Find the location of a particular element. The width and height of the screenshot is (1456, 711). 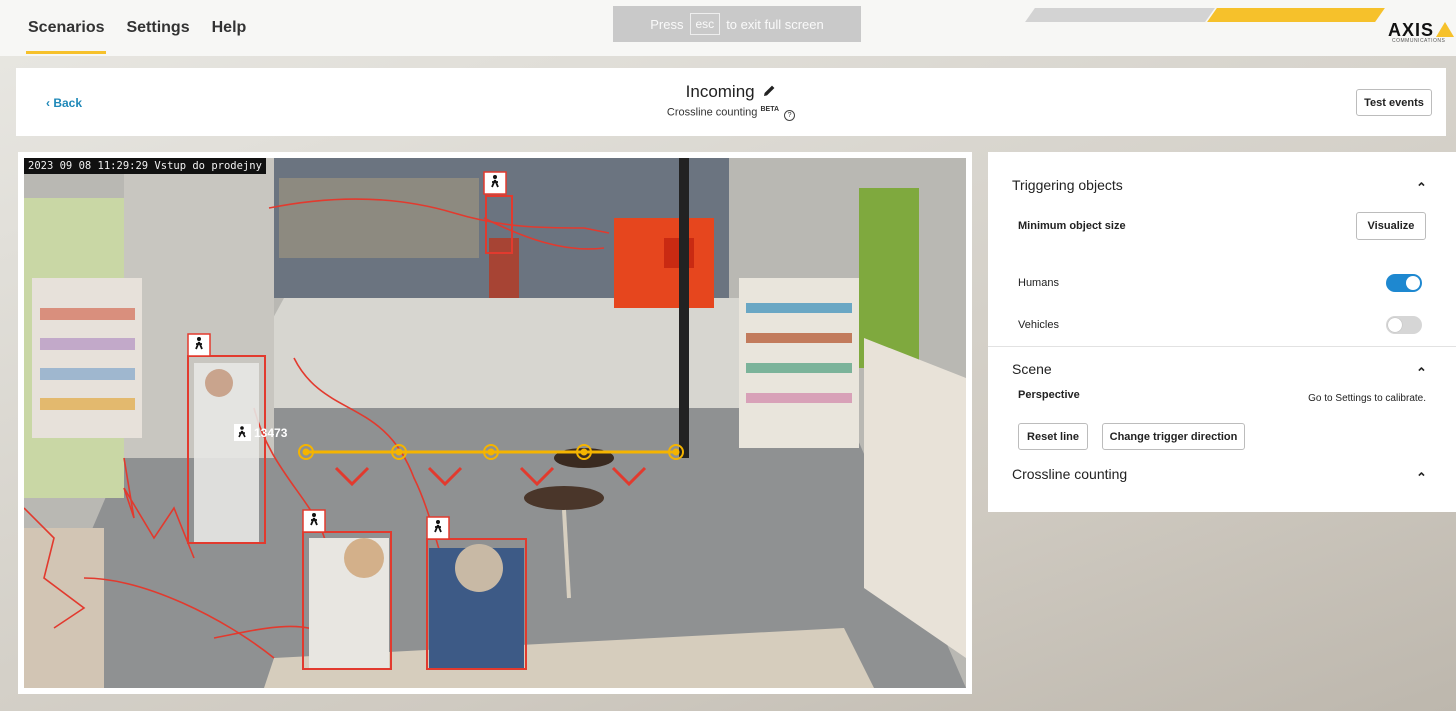

change-trigger-direction-button: Change trigger direction is located at coordinates (1173, 436).